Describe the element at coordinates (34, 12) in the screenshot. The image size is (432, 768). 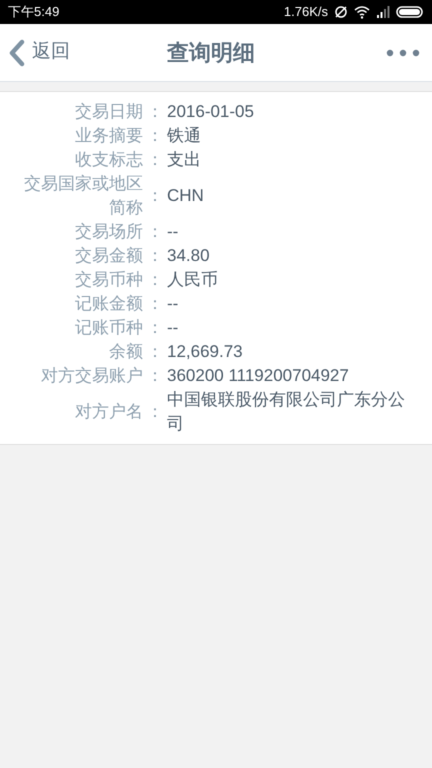
I see `status-time: 下午5:49` at that location.